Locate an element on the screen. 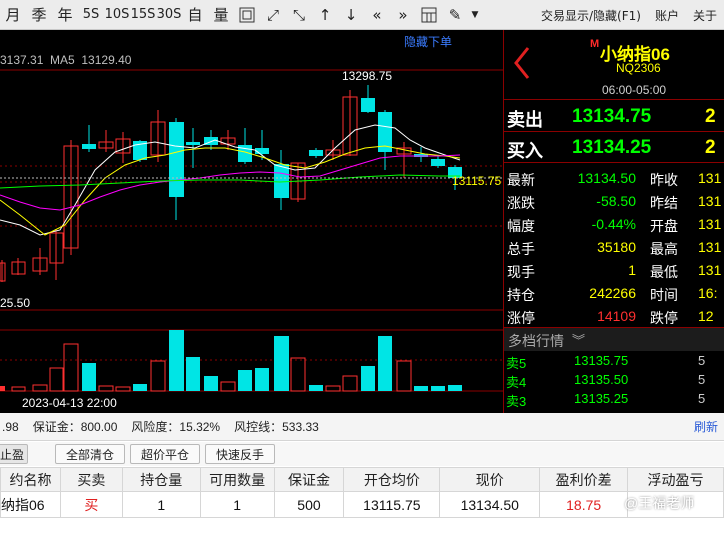 This screenshot has width=724, height=537. double-chevron-down-icon: ︾ is located at coordinates (578, 339).